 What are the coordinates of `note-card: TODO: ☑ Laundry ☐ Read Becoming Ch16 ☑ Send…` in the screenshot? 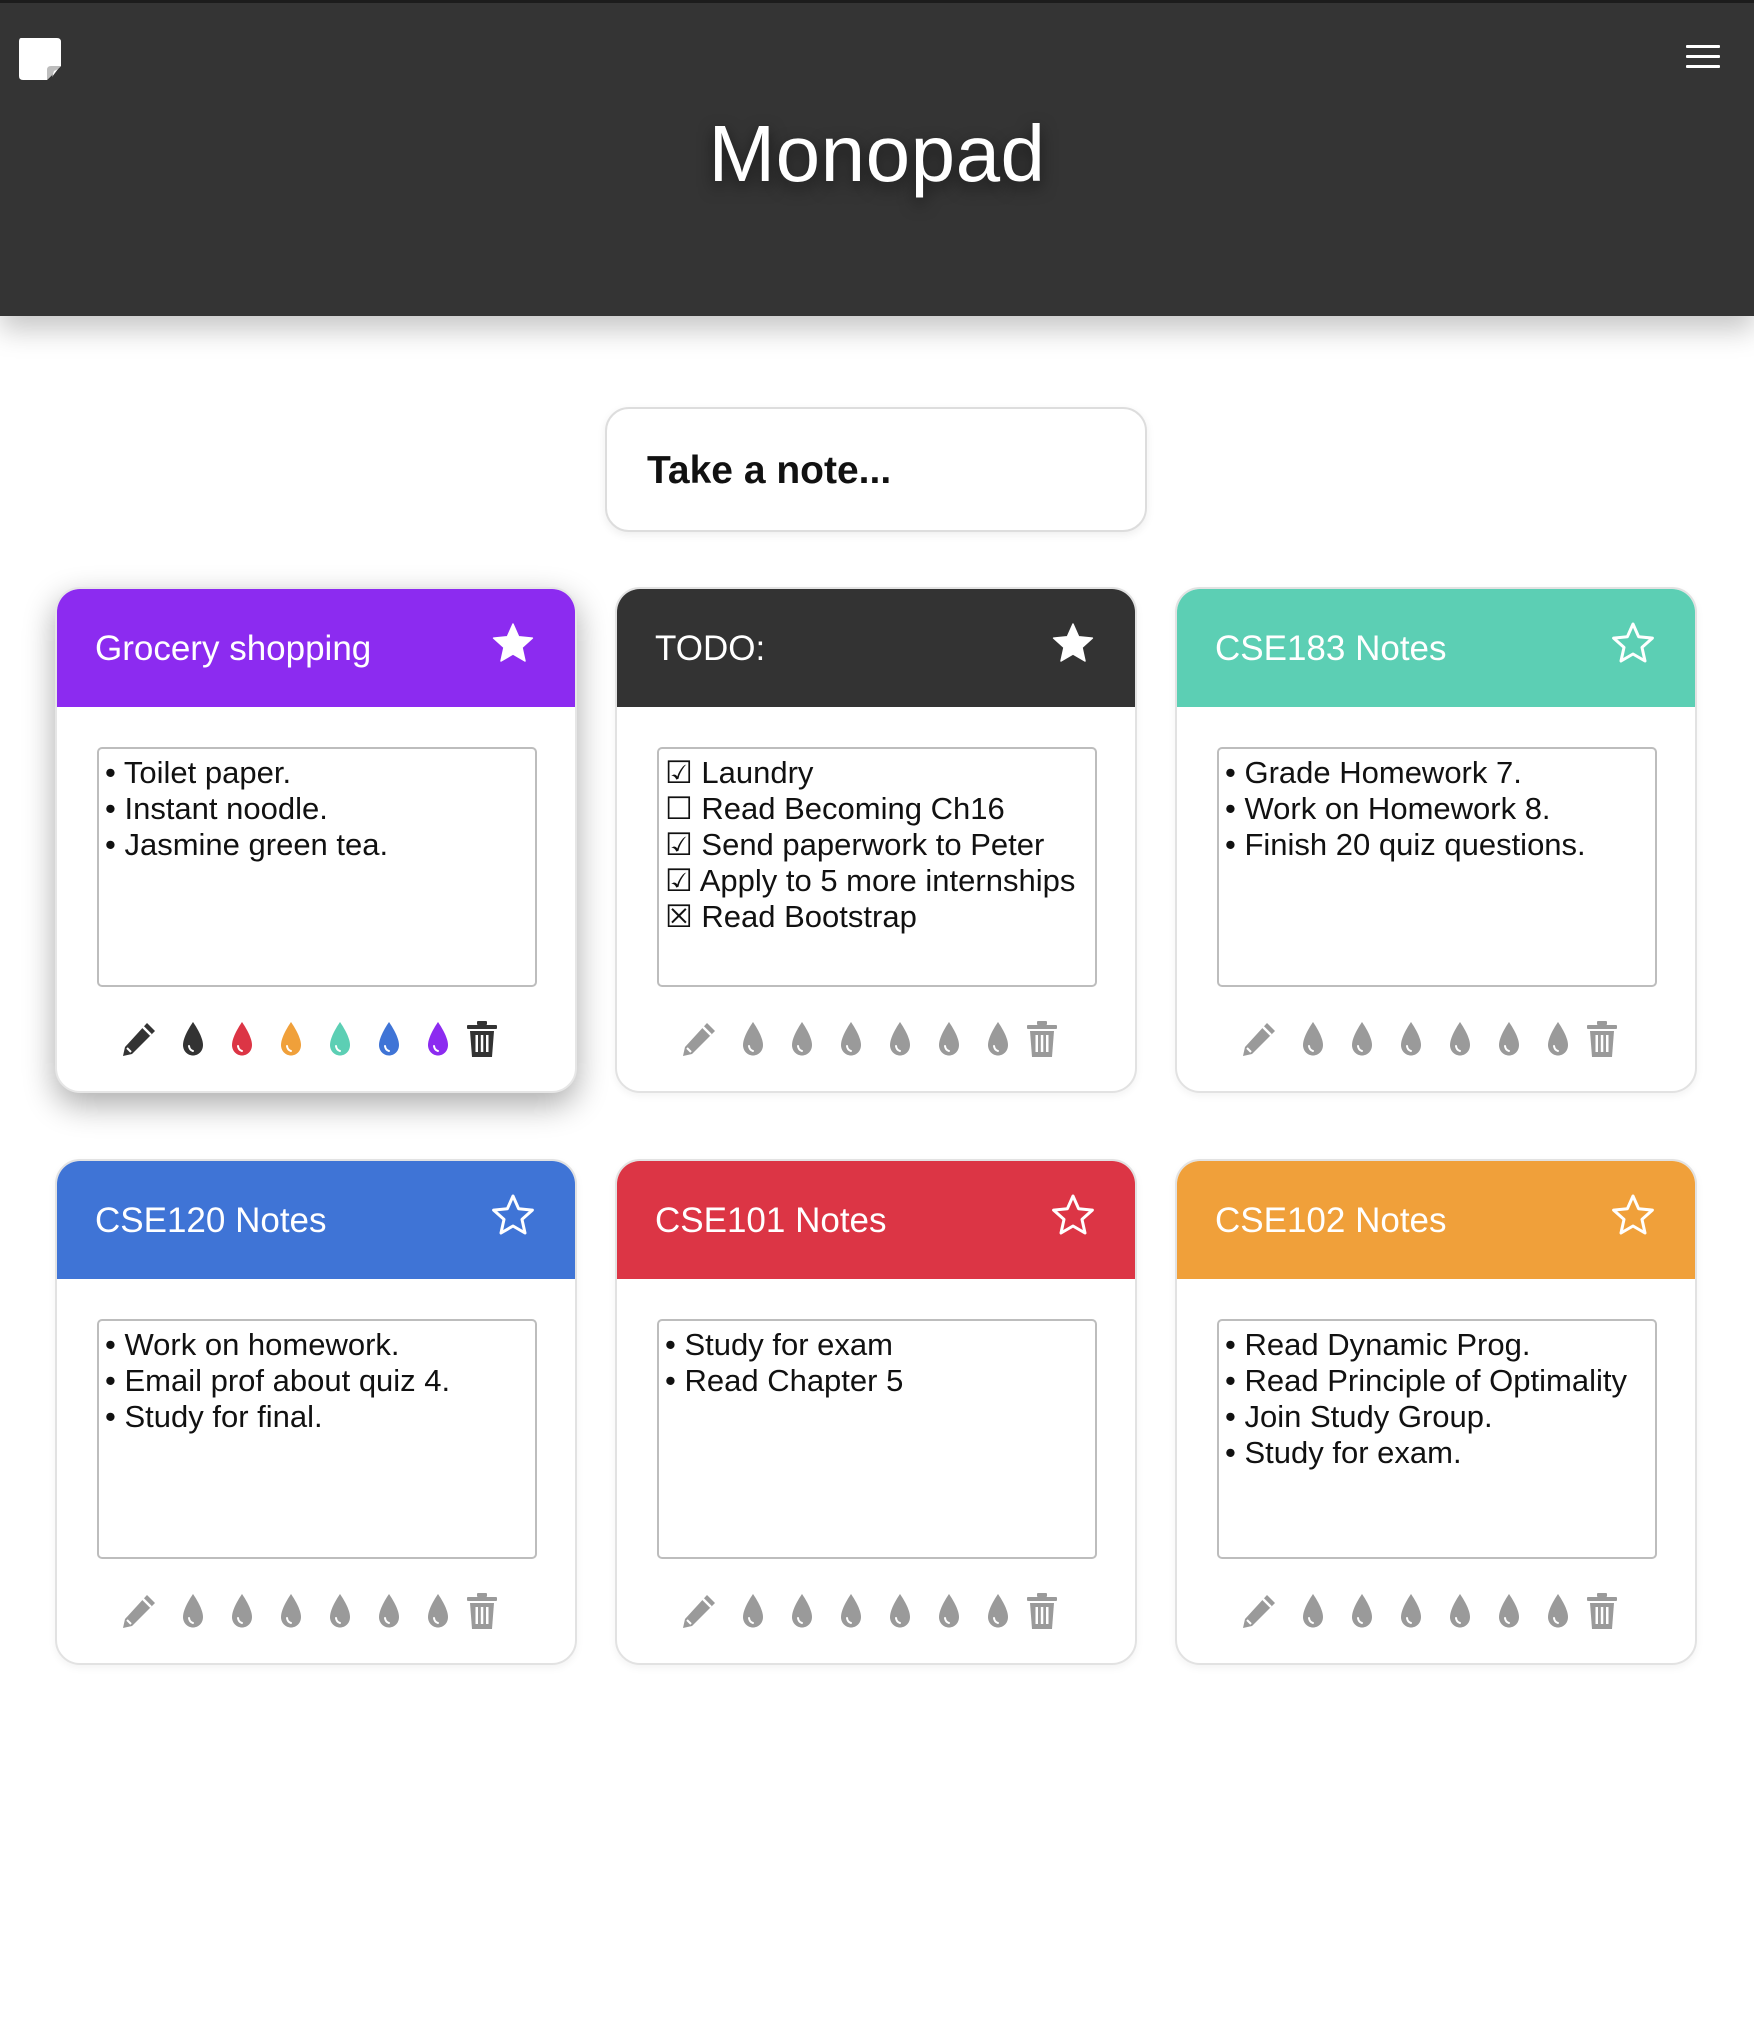 It's located at (876, 840).